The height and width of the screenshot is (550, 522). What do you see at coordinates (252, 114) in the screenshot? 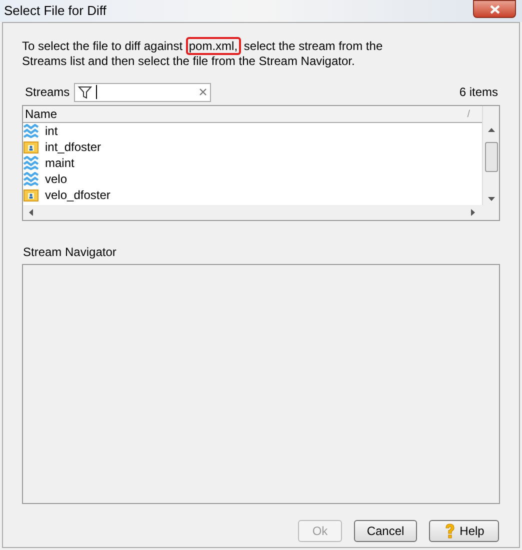
I see `column-header: Name /` at bounding box center [252, 114].